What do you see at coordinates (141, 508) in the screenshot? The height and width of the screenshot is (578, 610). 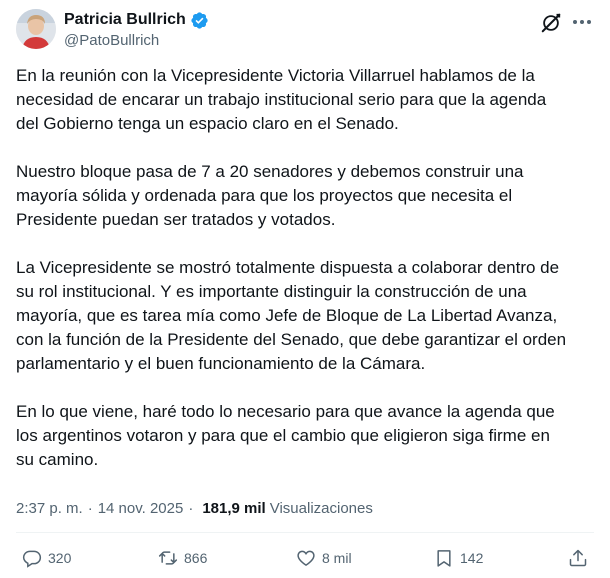 I see `tweet-date: 14 nov. 2025` at bounding box center [141, 508].